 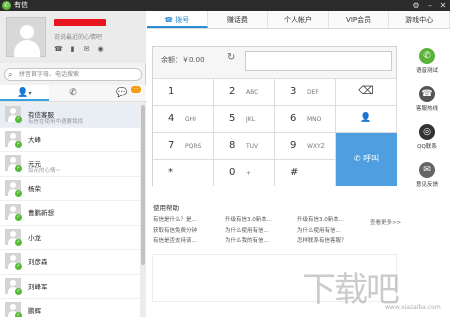 What do you see at coordinates (183, 145) in the screenshot?
I see `key-7: 7 PQRS` at bounding box center [183, 145].